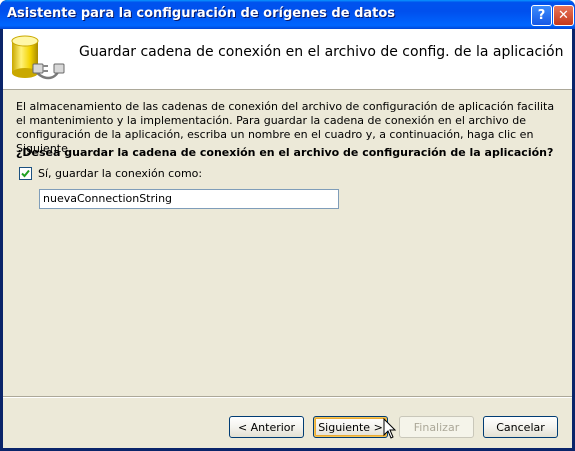  I want to click on cancel-button: Cancelar, so click(520, 427).